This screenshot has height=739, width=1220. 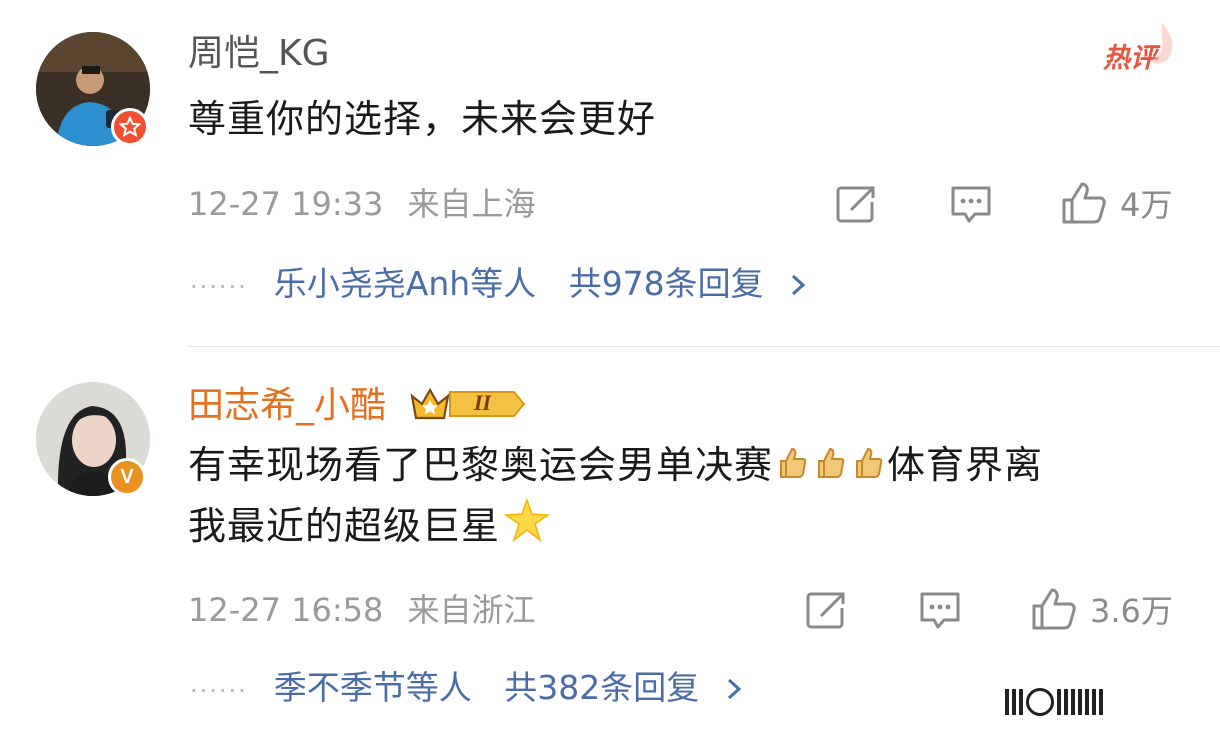 I want to click on comment-meta: 12-27 19:33 来自上海, so click(x=362, y=204).